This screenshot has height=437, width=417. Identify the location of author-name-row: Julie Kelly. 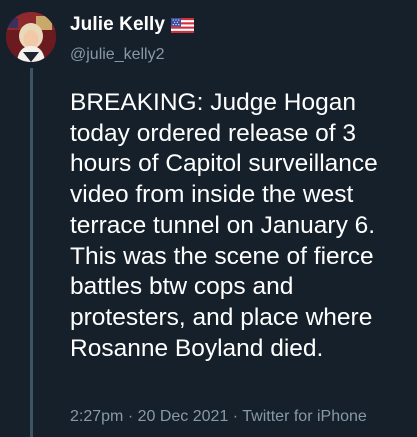
(132, 25).